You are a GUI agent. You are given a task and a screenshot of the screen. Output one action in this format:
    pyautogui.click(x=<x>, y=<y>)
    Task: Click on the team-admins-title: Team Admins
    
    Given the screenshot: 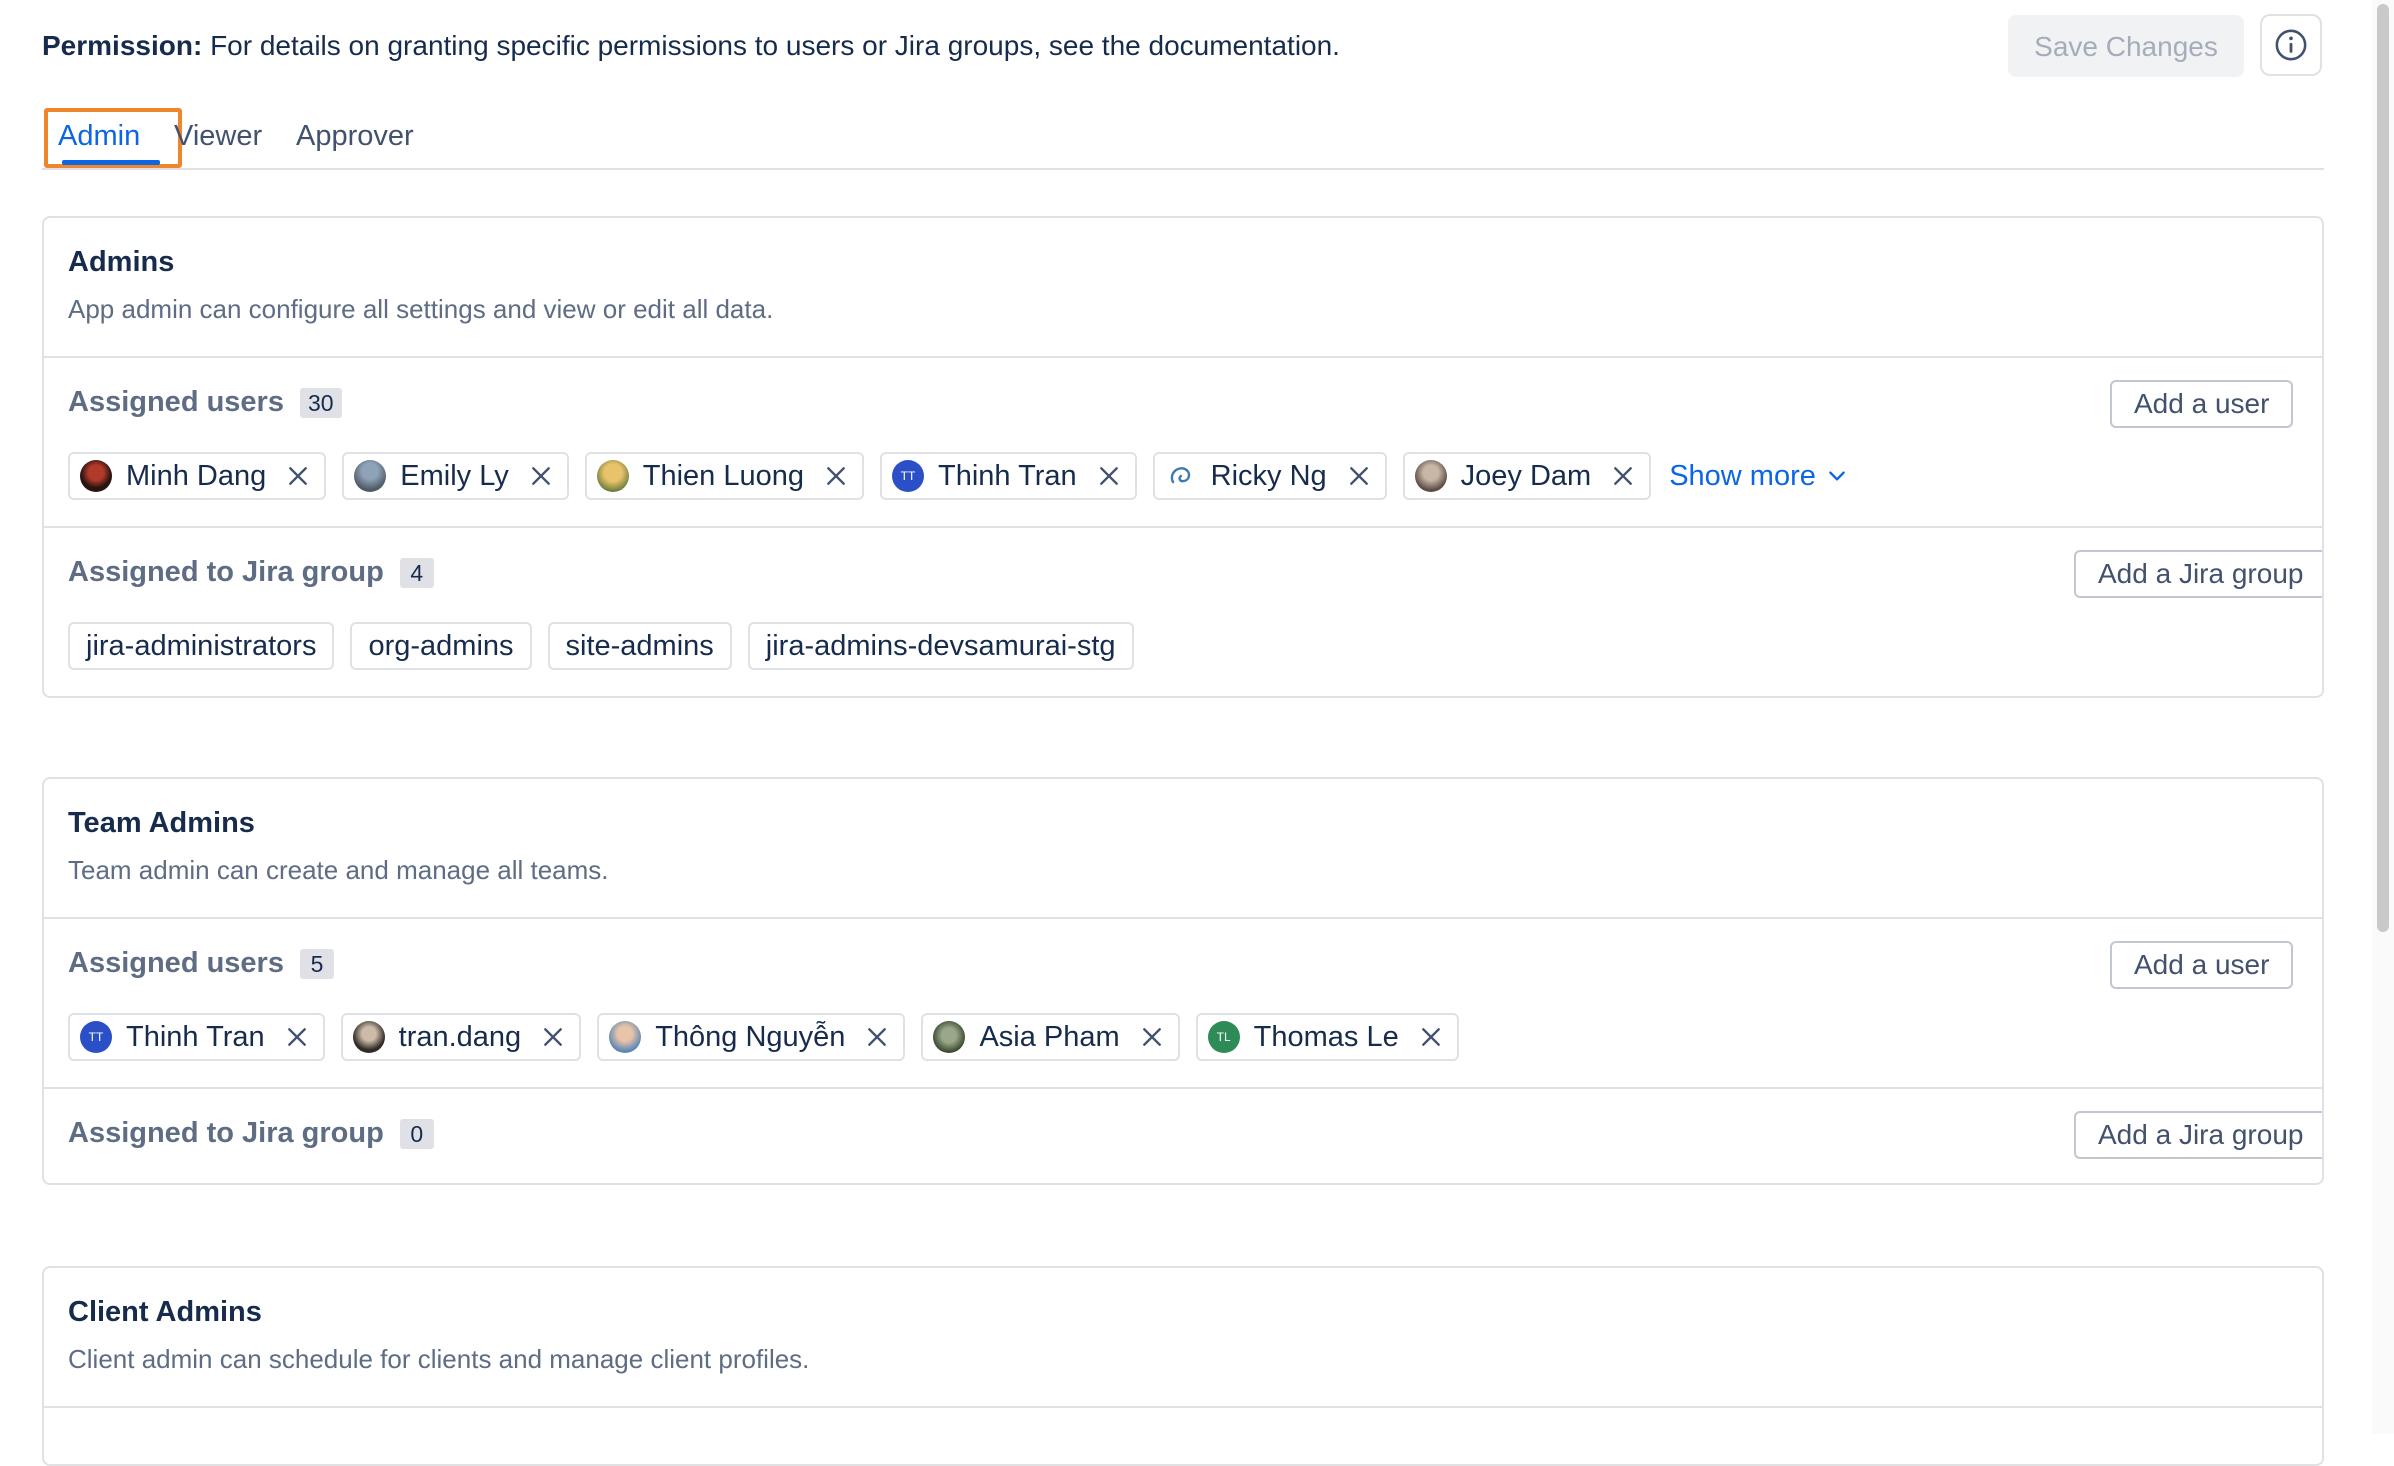 What is the action you would take?
    pyautogui.click(x=161, y=823)
    